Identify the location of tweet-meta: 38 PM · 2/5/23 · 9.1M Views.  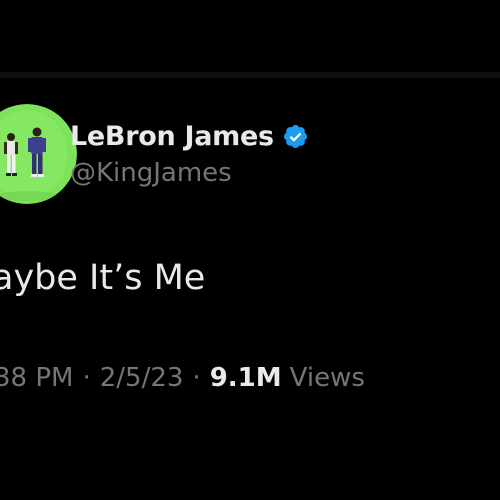
(182, 378).